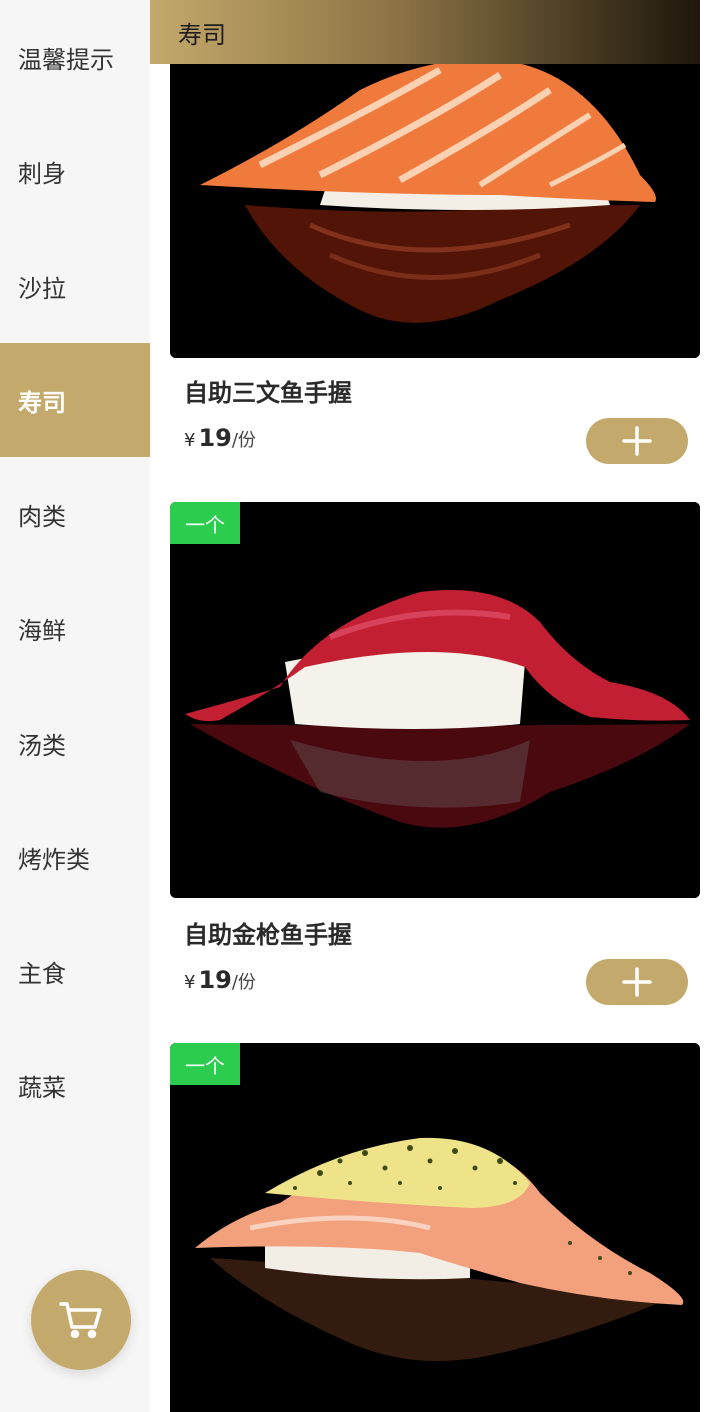  Describe the element at coordinates (42, 745) in the screenshot. I see `sidebar-item-label: 汤类` at that location.